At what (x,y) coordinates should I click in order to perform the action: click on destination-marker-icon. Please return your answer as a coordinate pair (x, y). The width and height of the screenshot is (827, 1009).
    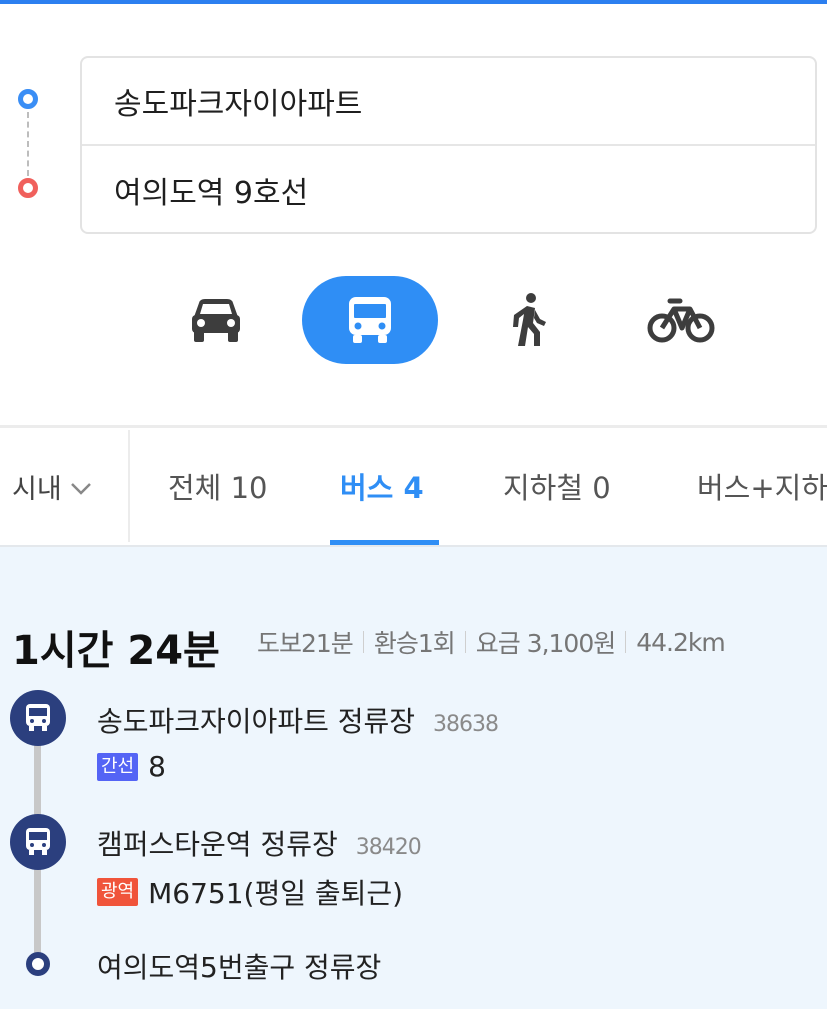
    Looking at the image, I should click on (28, 188).